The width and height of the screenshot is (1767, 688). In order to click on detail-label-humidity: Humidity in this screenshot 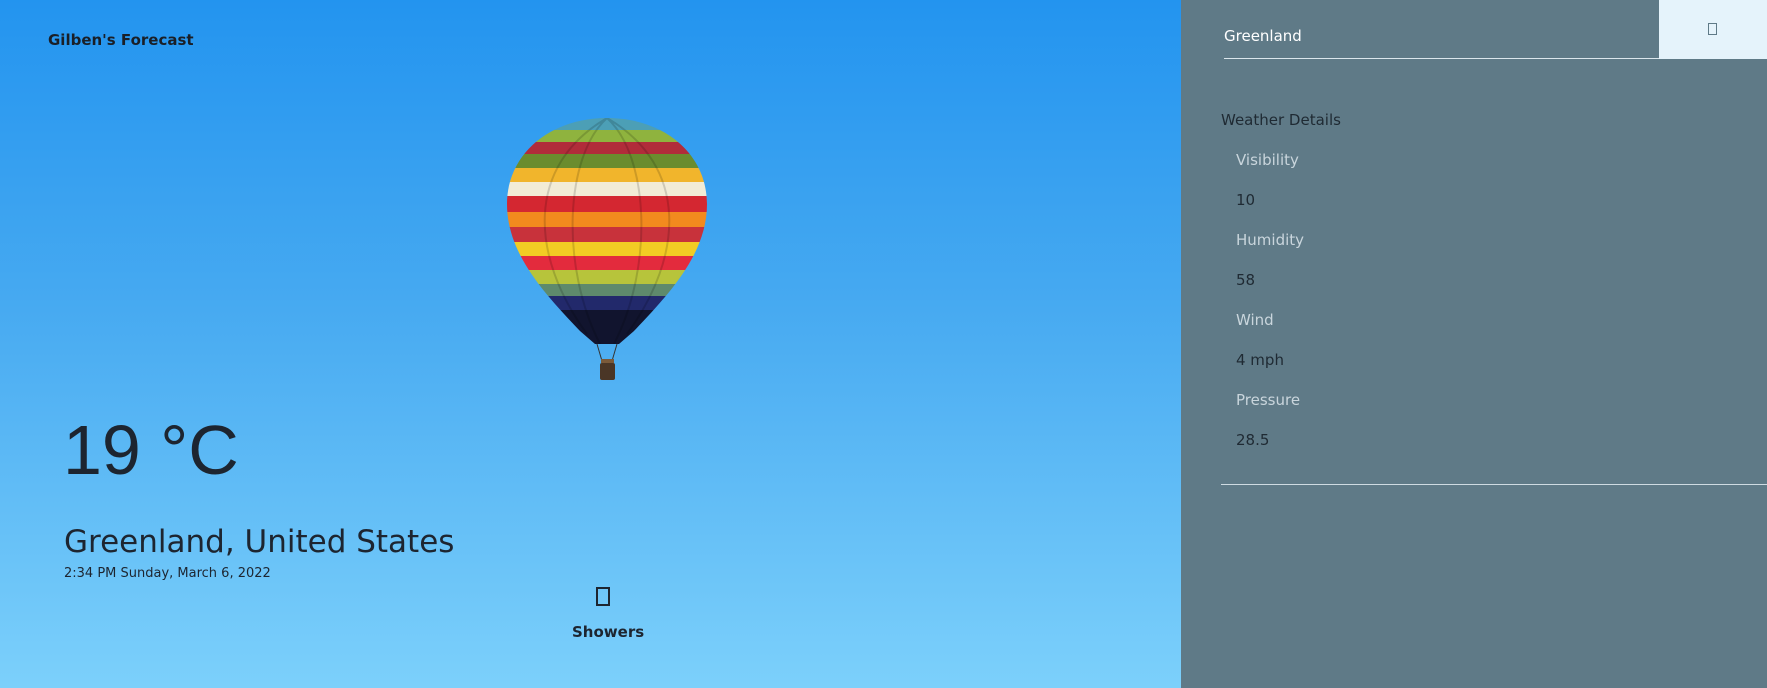, I will do `click(1270, 240)`.